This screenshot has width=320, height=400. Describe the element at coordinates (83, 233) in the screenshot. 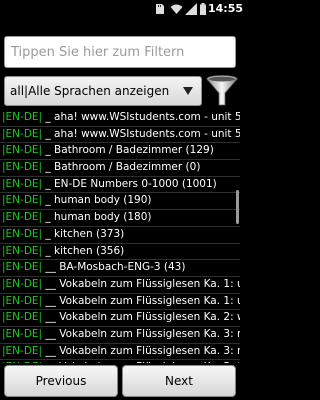

I see `item-title: _ kitchen (373)` at that location.